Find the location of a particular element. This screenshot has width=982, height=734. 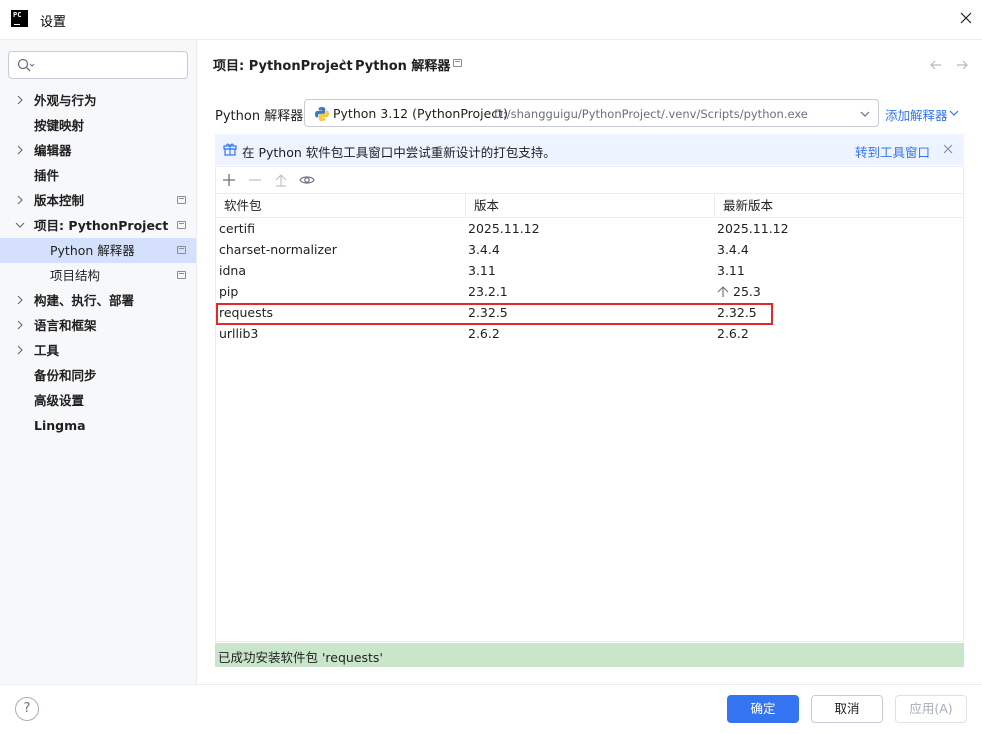

package-name-cell: pip is located at coordinates (229, 291).